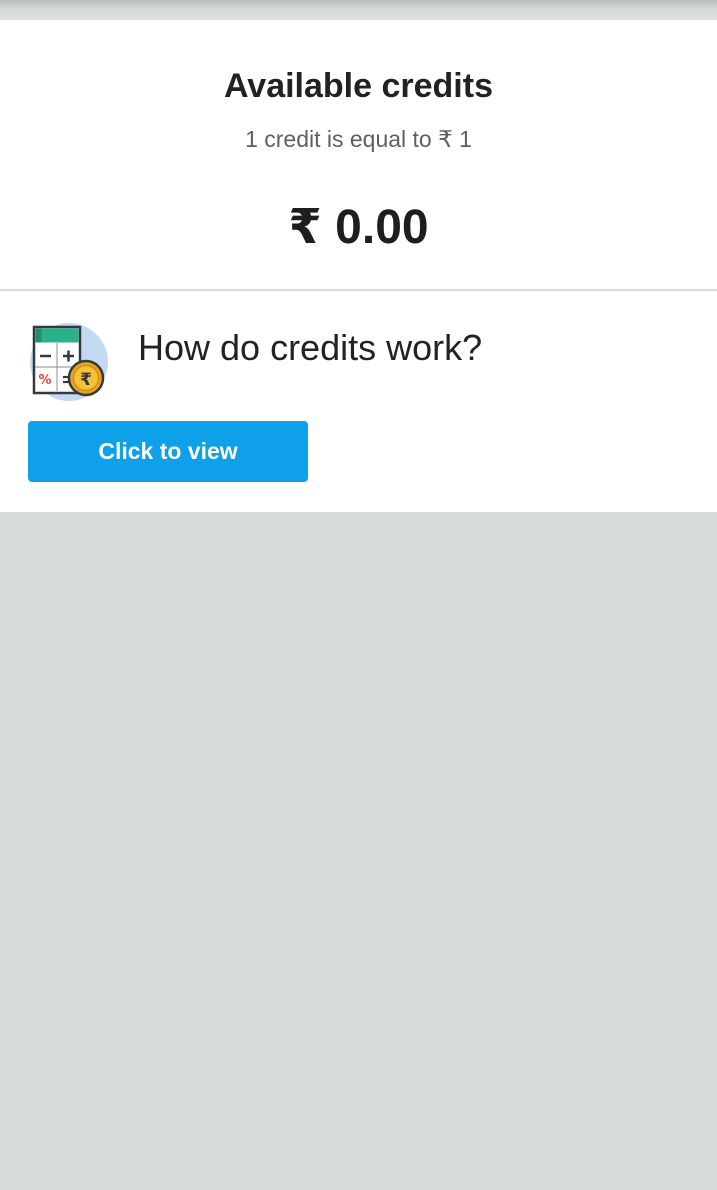 The width and height of the screenshot is (717, 1190). Describe the element at coordinates (358, 139) in the screenshot. I see `credits-conversion-note: 1 credit is equal to ₹ 1` at that location.